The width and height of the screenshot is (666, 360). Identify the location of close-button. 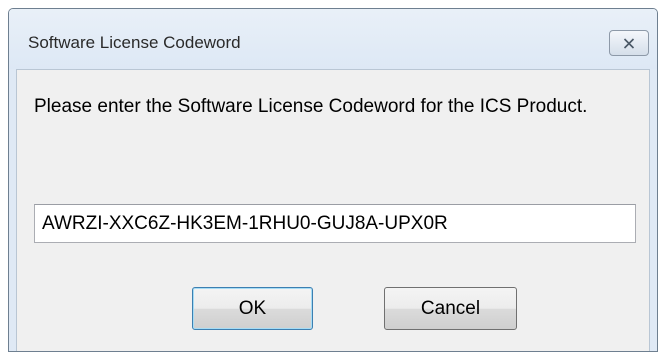
(629, 43).